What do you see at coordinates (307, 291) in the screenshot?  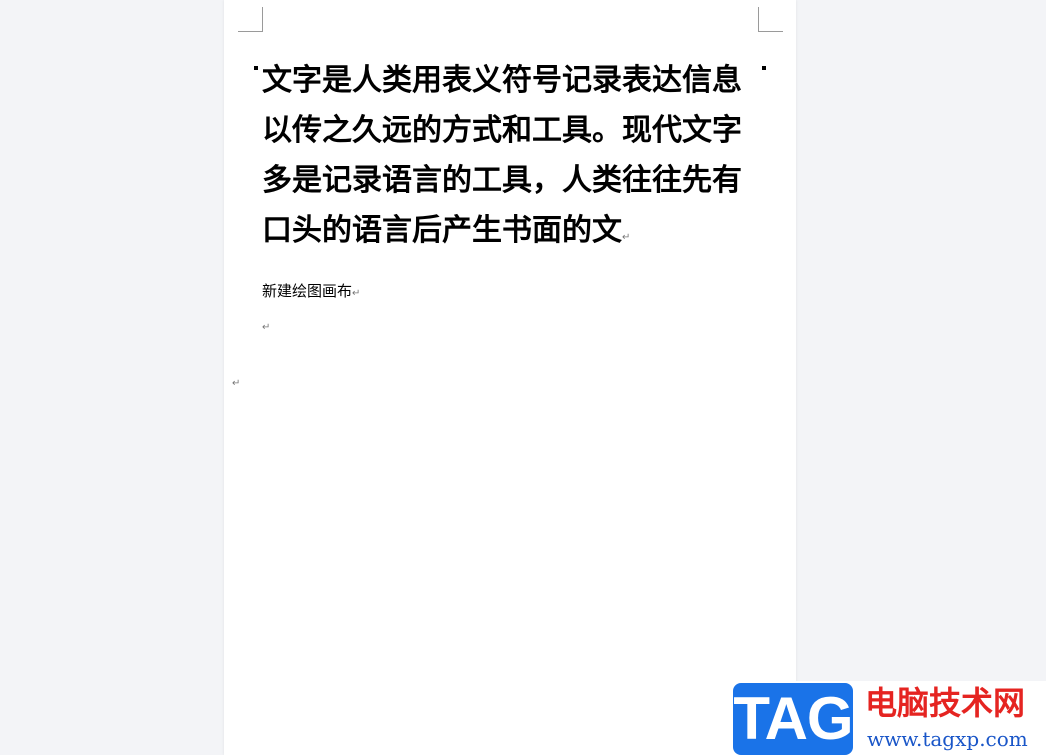 I see `drawing-canvas-label: 新建绘图画布` at bounding box center [307, 291].